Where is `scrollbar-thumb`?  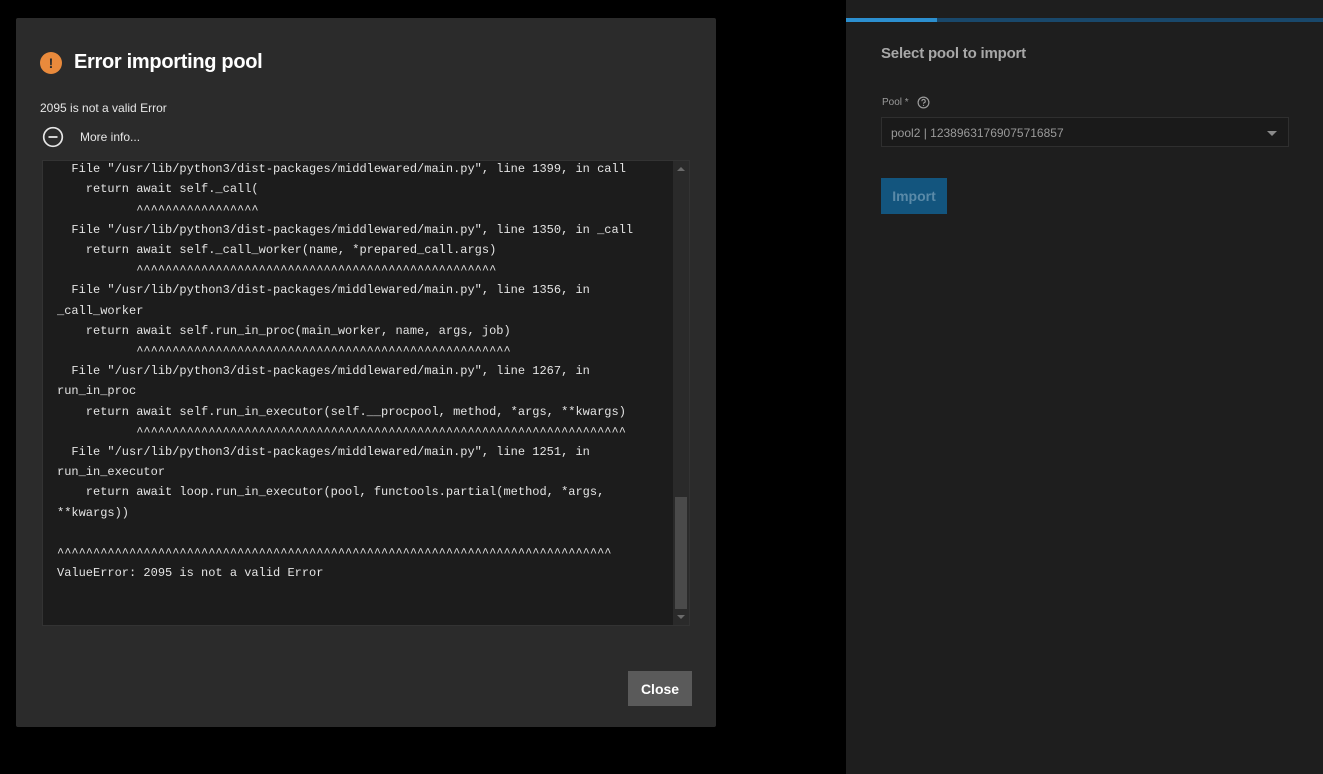
scrollbar-thumb is located at coordinates (681, 553).